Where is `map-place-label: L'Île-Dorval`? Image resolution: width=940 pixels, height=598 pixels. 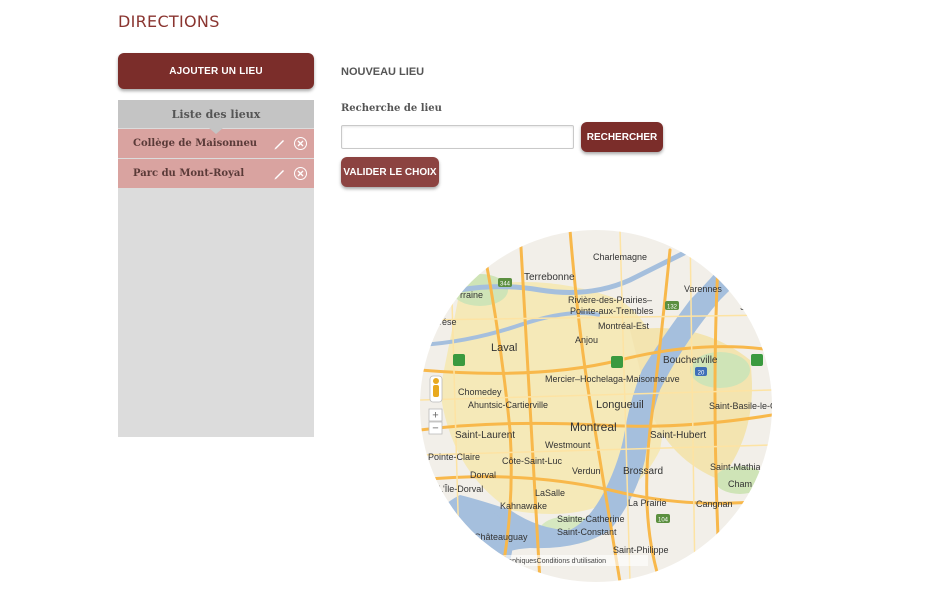 map-place-label: L'Île-Dorval is located at coordinates (460, 489).